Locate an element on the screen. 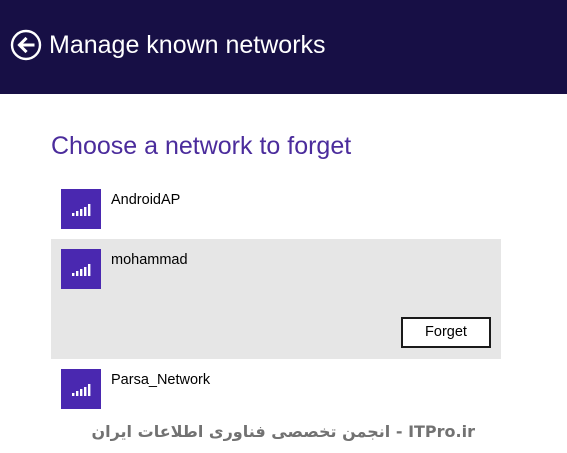  network-name: AndroidAP is located at coordinates (146, 200).